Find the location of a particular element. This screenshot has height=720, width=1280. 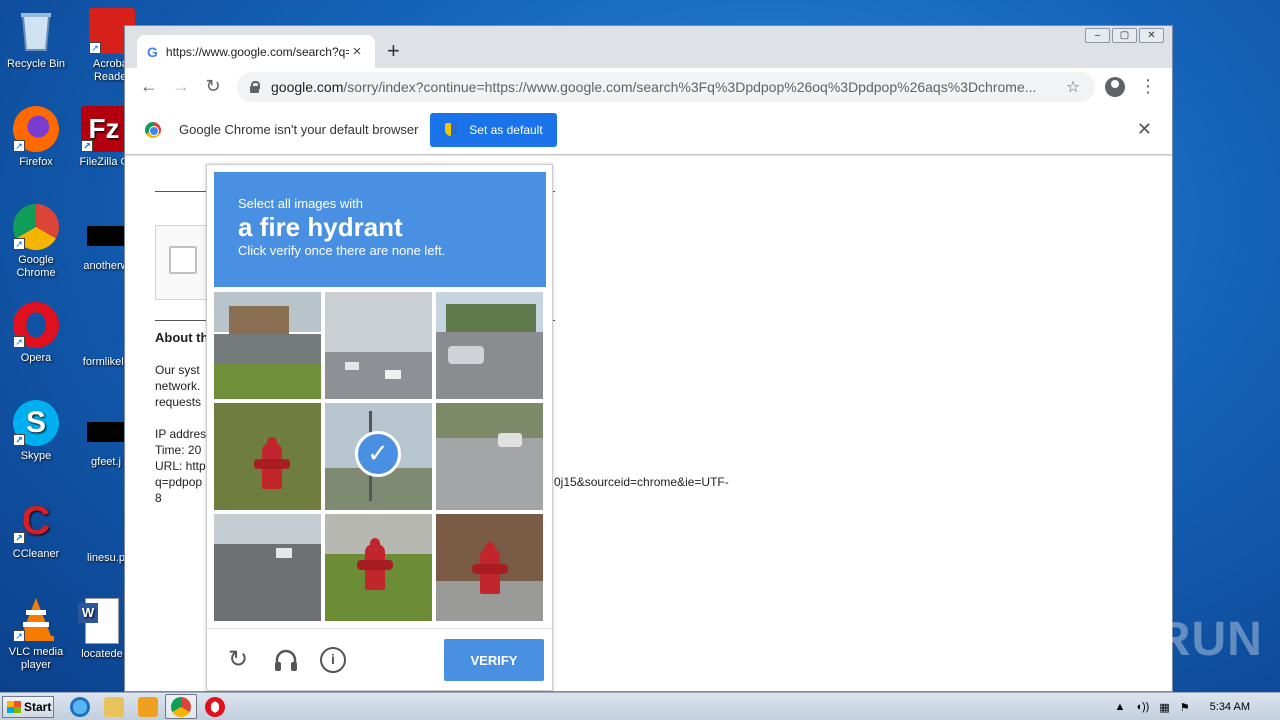

recaptcha-checkbox is located at coordinates (183, 260).